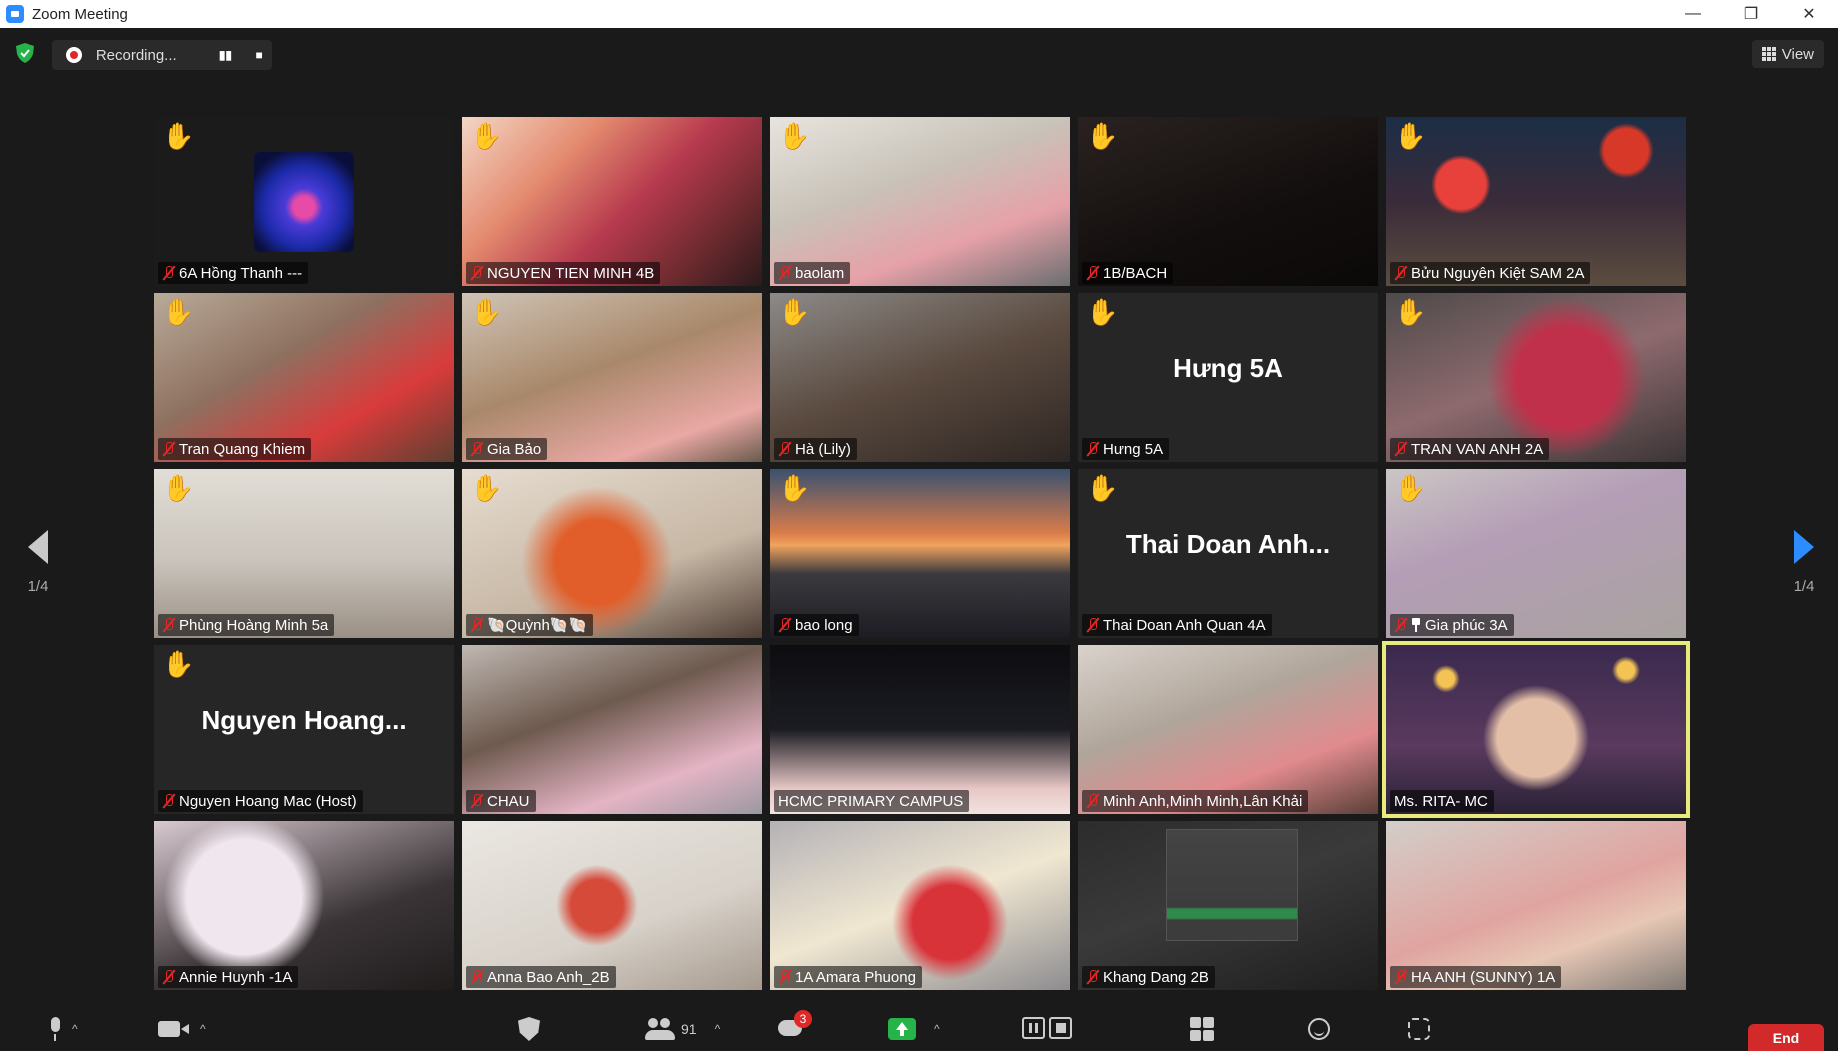 The height and width of the screenshot is (1051, 1838). I want to click on participant-name-label: baolam, so click(812, 273).